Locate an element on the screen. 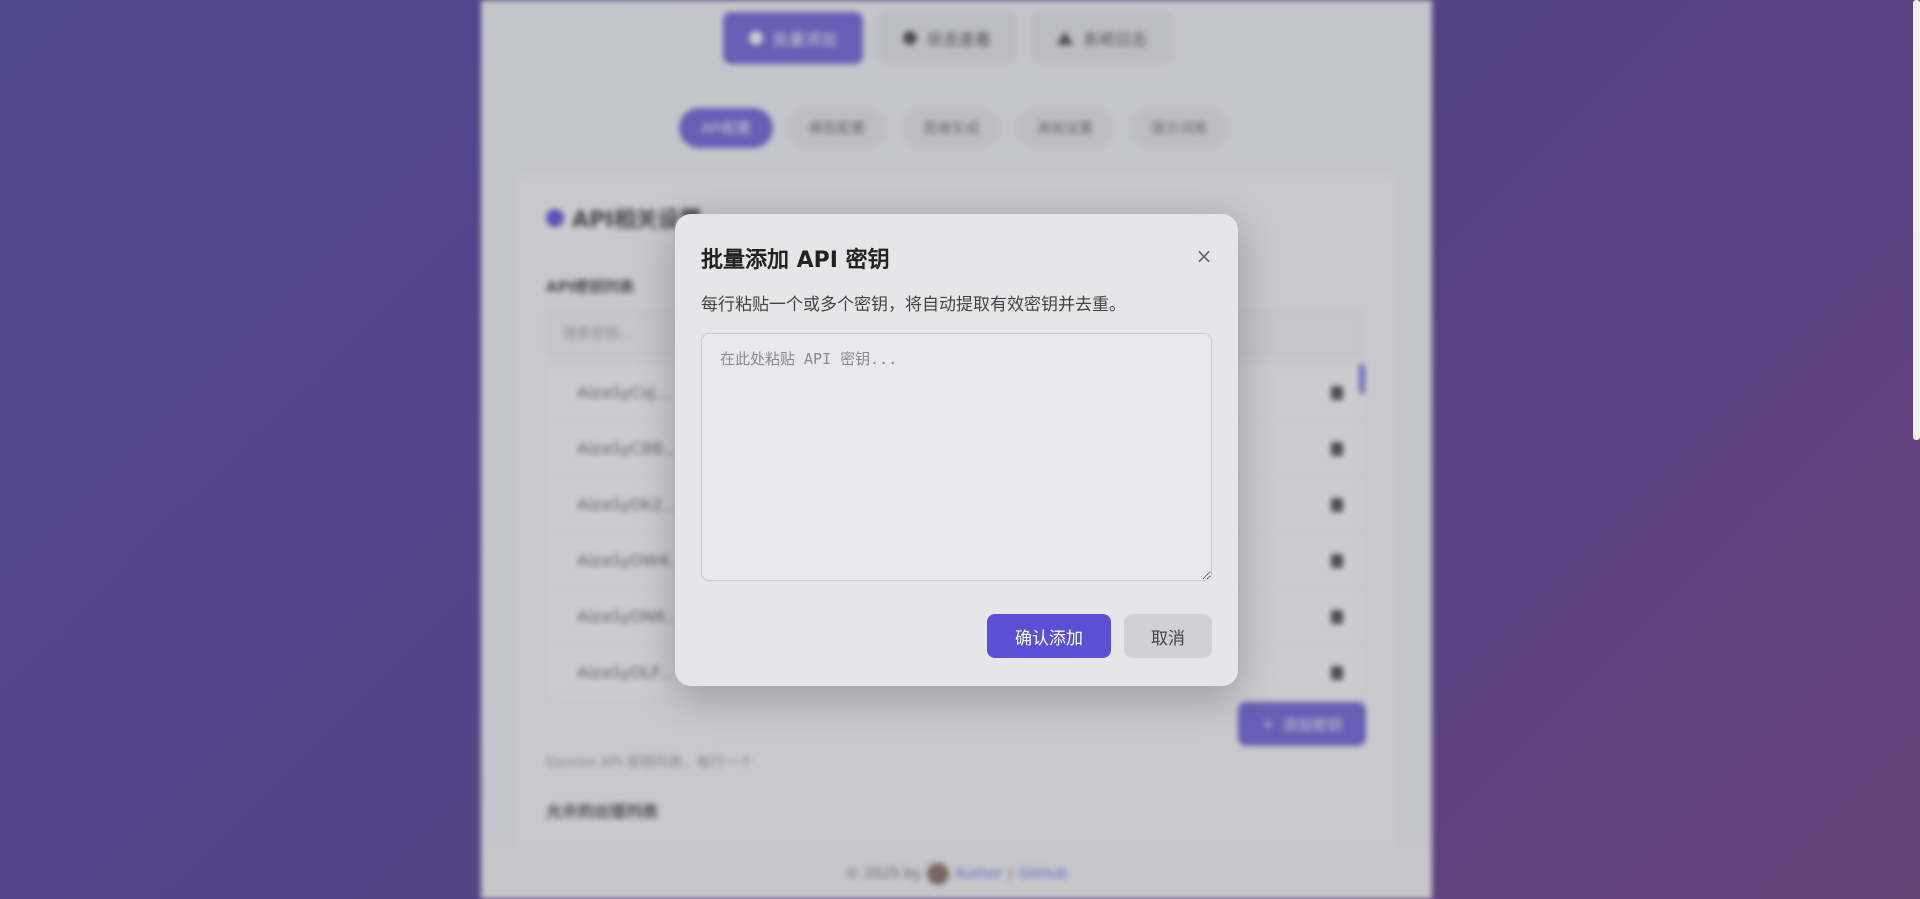 This screenshot has width=1920, height=899. api-key-textarea is located at coordinates (956, 457).